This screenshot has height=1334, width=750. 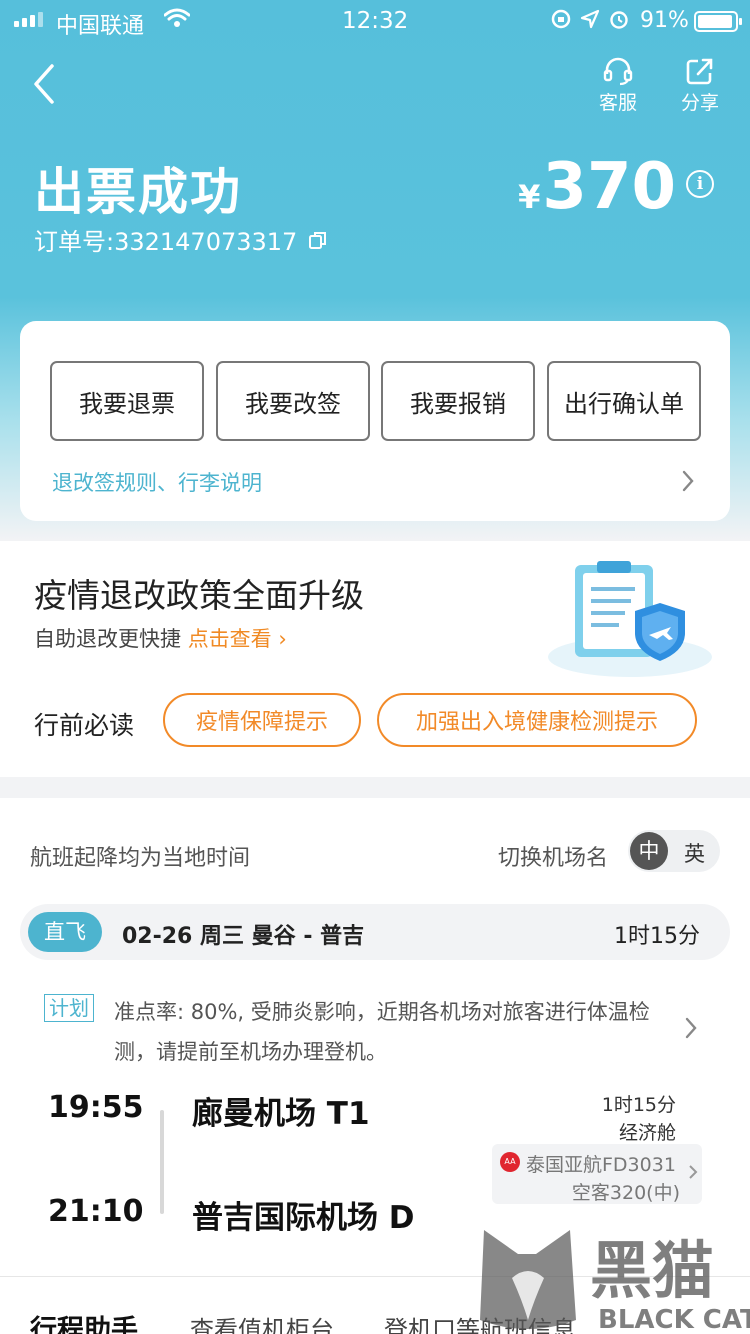 I want to click on rules-link: 退改签规则、行李说明, so click(x=157, y=482).